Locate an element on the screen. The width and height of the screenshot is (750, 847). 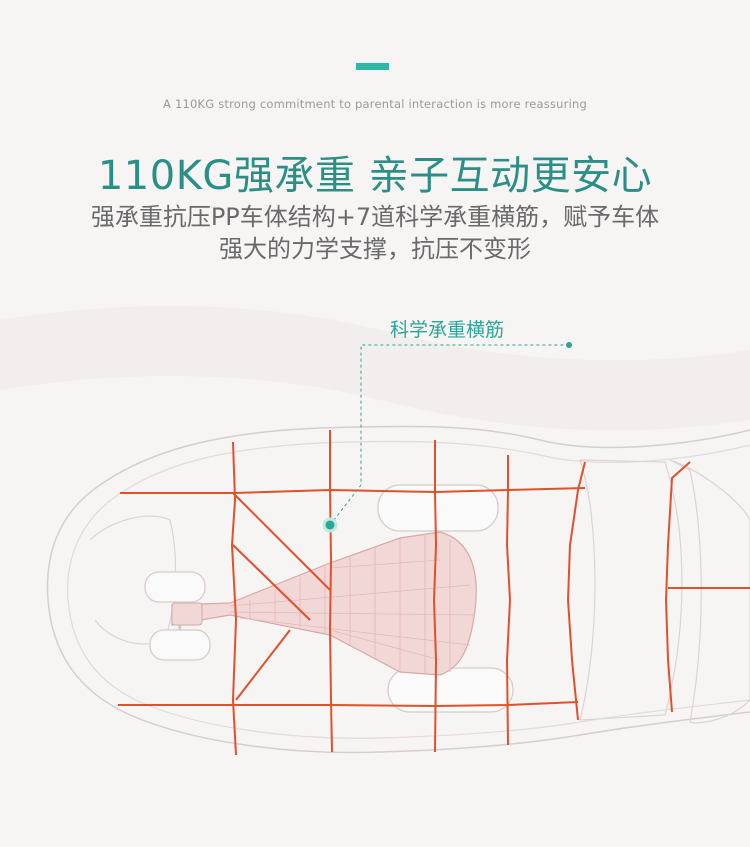
accent-bar is located at coordinates (372, 66).